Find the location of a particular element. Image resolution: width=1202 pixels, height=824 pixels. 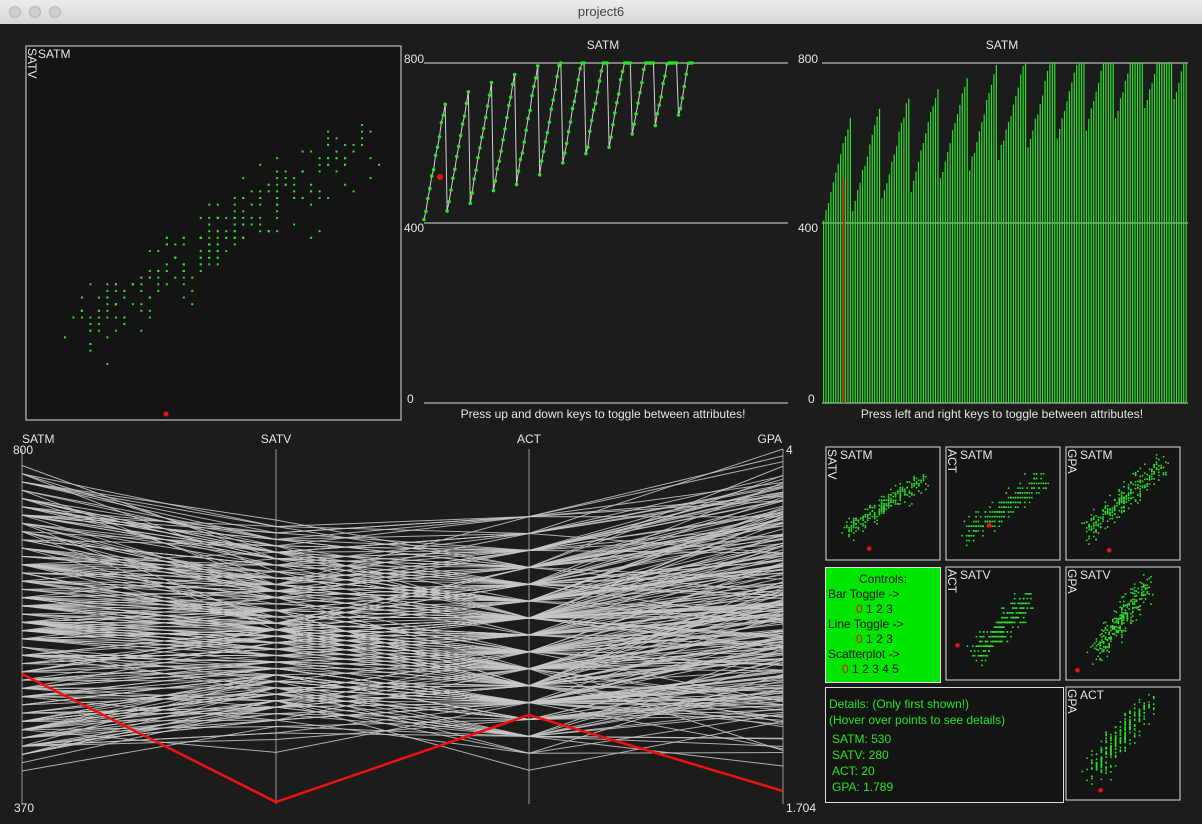

matrix-cell-satv-act: SATVACT is located at coordinates (1003, 623).